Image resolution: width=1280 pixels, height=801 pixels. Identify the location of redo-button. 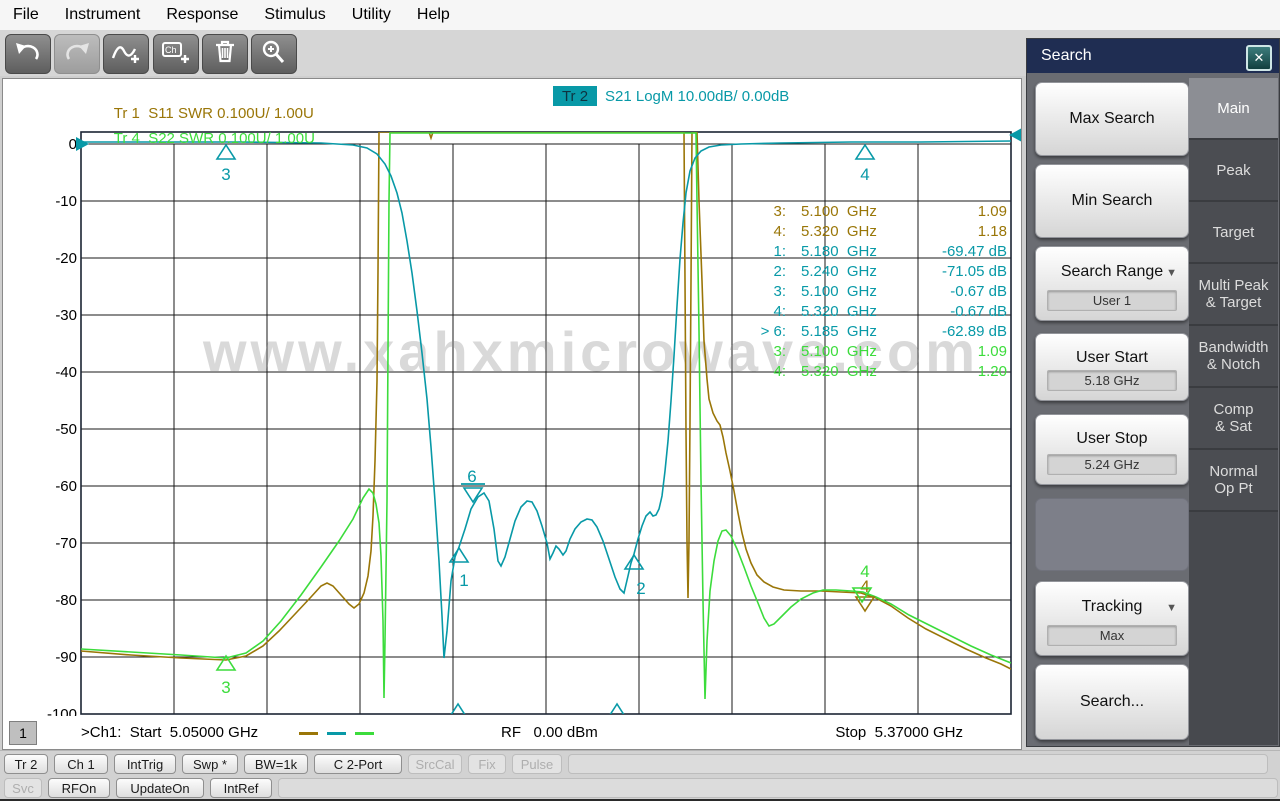
(77, 54).